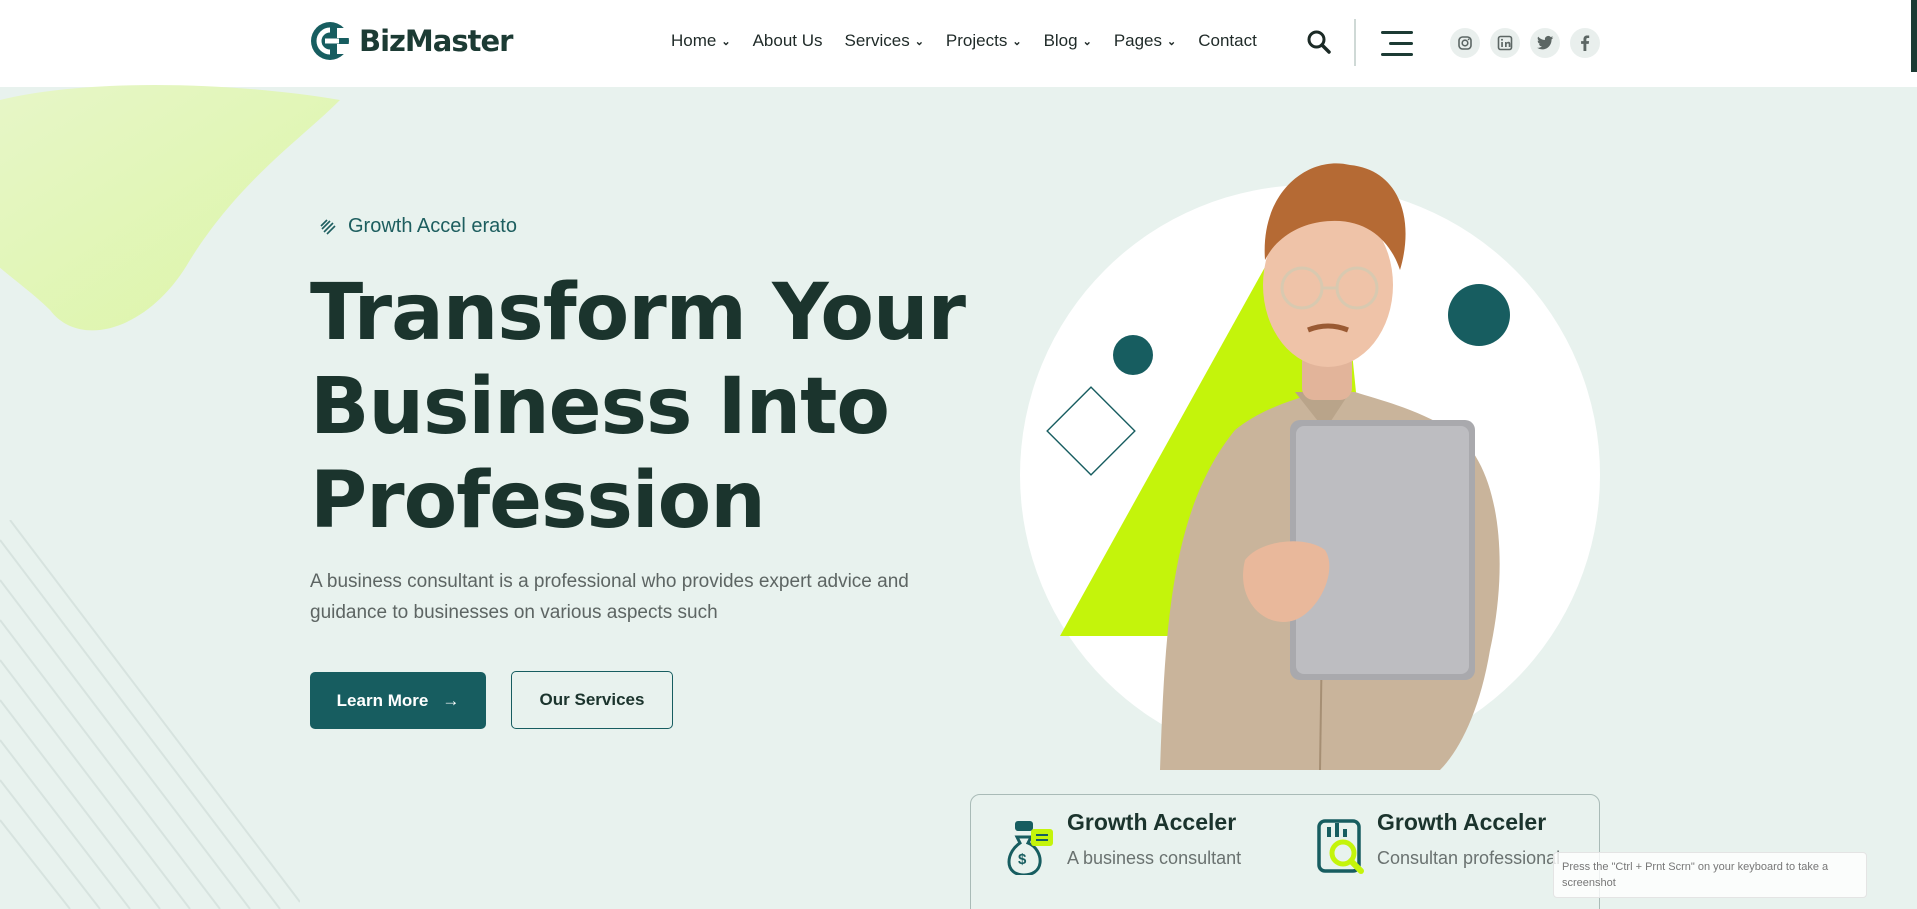  What do you see at coordinates (331, 41) in the screenshot?
I see `logo-icon` at bounding box center [331, 41].